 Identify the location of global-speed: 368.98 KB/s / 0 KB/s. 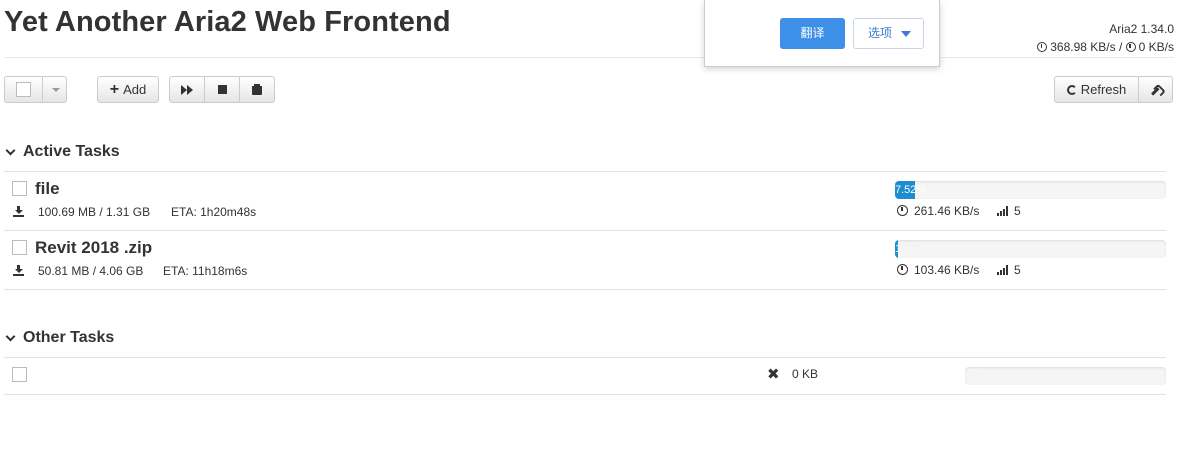
(1105, 47).